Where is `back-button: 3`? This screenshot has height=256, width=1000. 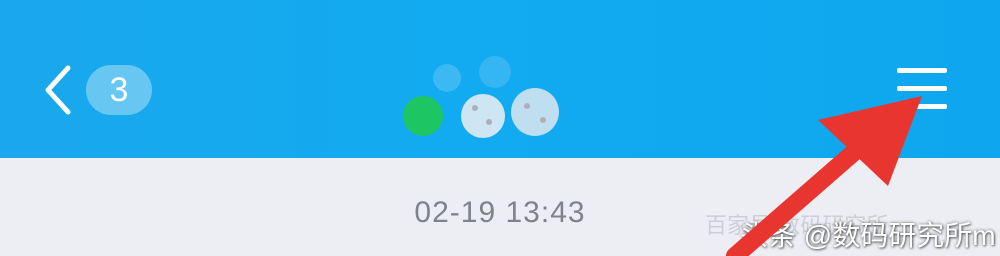 back-button: 3 is located at coordinates (98, 90).